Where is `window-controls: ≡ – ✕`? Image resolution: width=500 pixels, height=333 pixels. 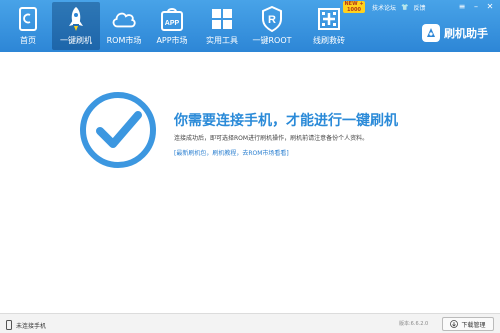
window-controls: ≡ – ✕ is located at coordinates (475, 7).